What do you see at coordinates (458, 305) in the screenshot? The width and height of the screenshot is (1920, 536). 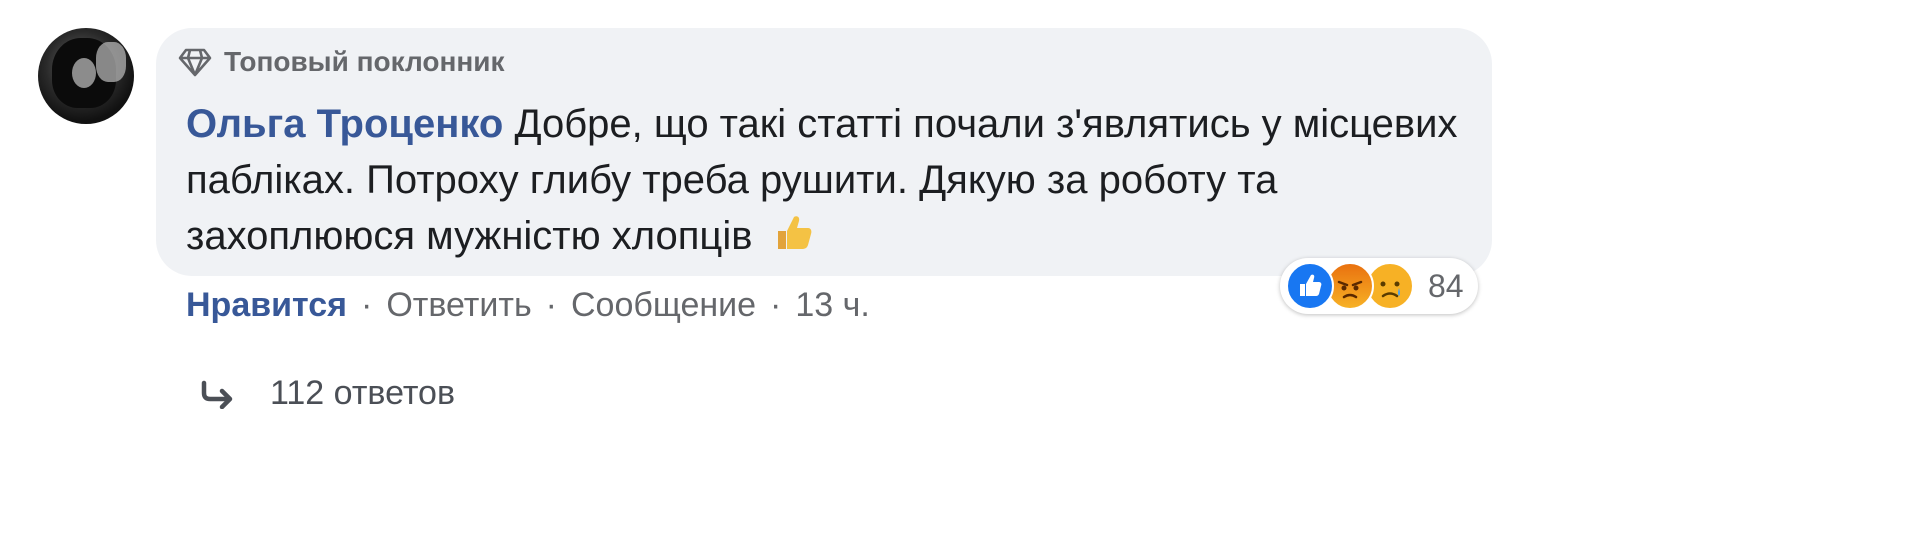 I see `reply-button: Ответить` at bounding box center [458, 305].